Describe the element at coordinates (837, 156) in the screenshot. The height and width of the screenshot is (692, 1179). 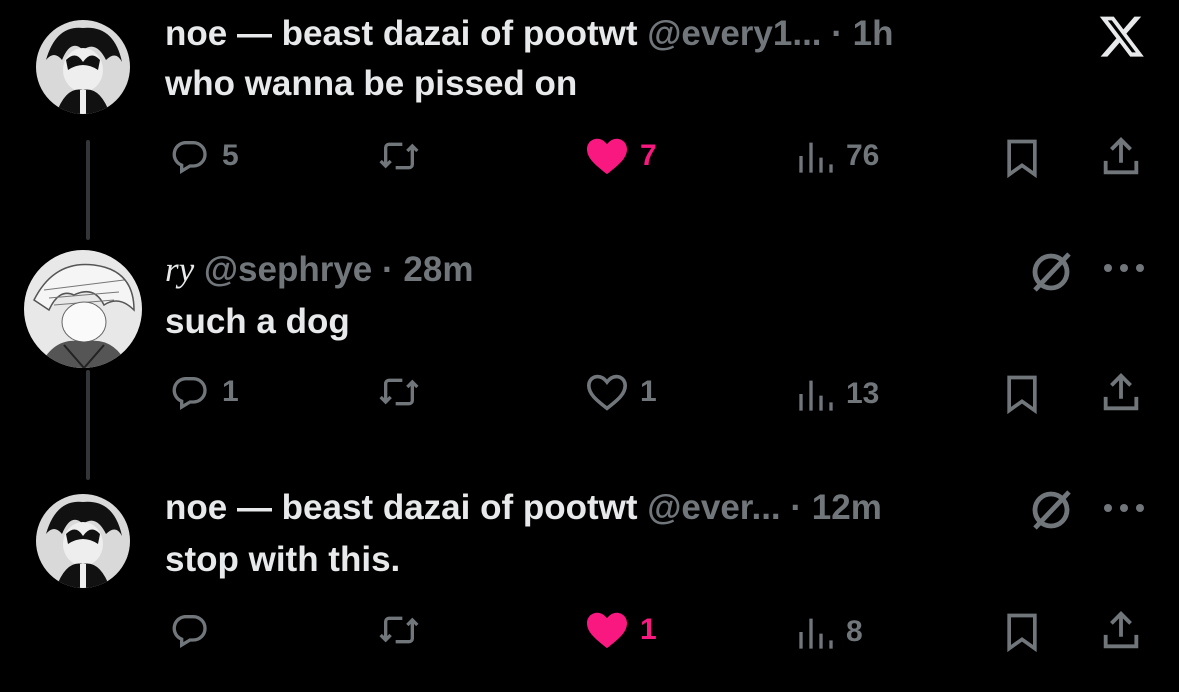
I see `views-button: 76` at that location.